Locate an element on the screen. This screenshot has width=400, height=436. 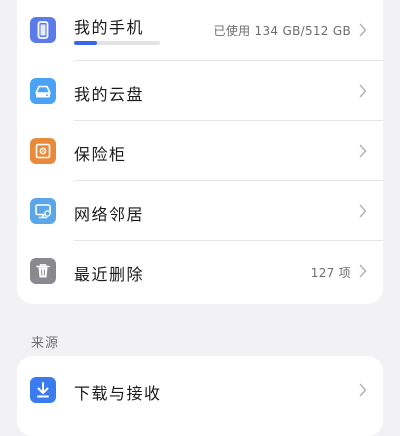
source-item-downloads: 下载与接收 is located at coordinates (200, 390).